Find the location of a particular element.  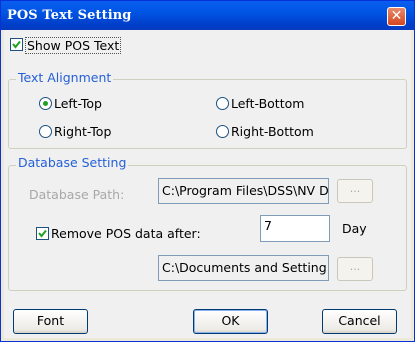

radio-left-top-label: Left-Top is located at coordinates (78, 103).